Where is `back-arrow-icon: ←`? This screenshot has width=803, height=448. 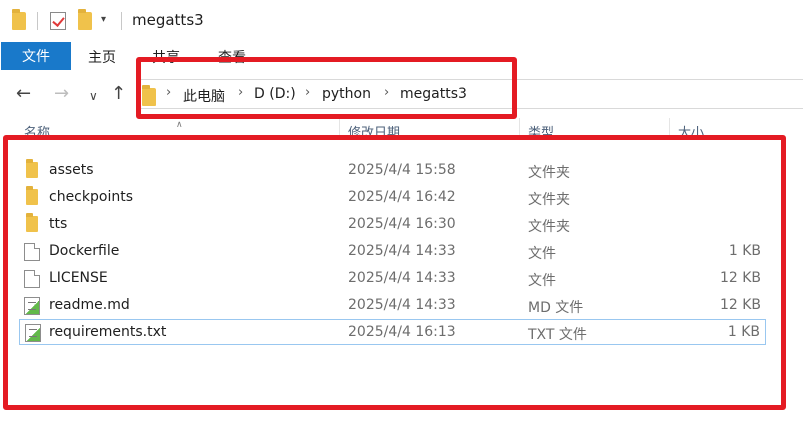
back-arrow-icon: ← is located at coordinates (23, 94).